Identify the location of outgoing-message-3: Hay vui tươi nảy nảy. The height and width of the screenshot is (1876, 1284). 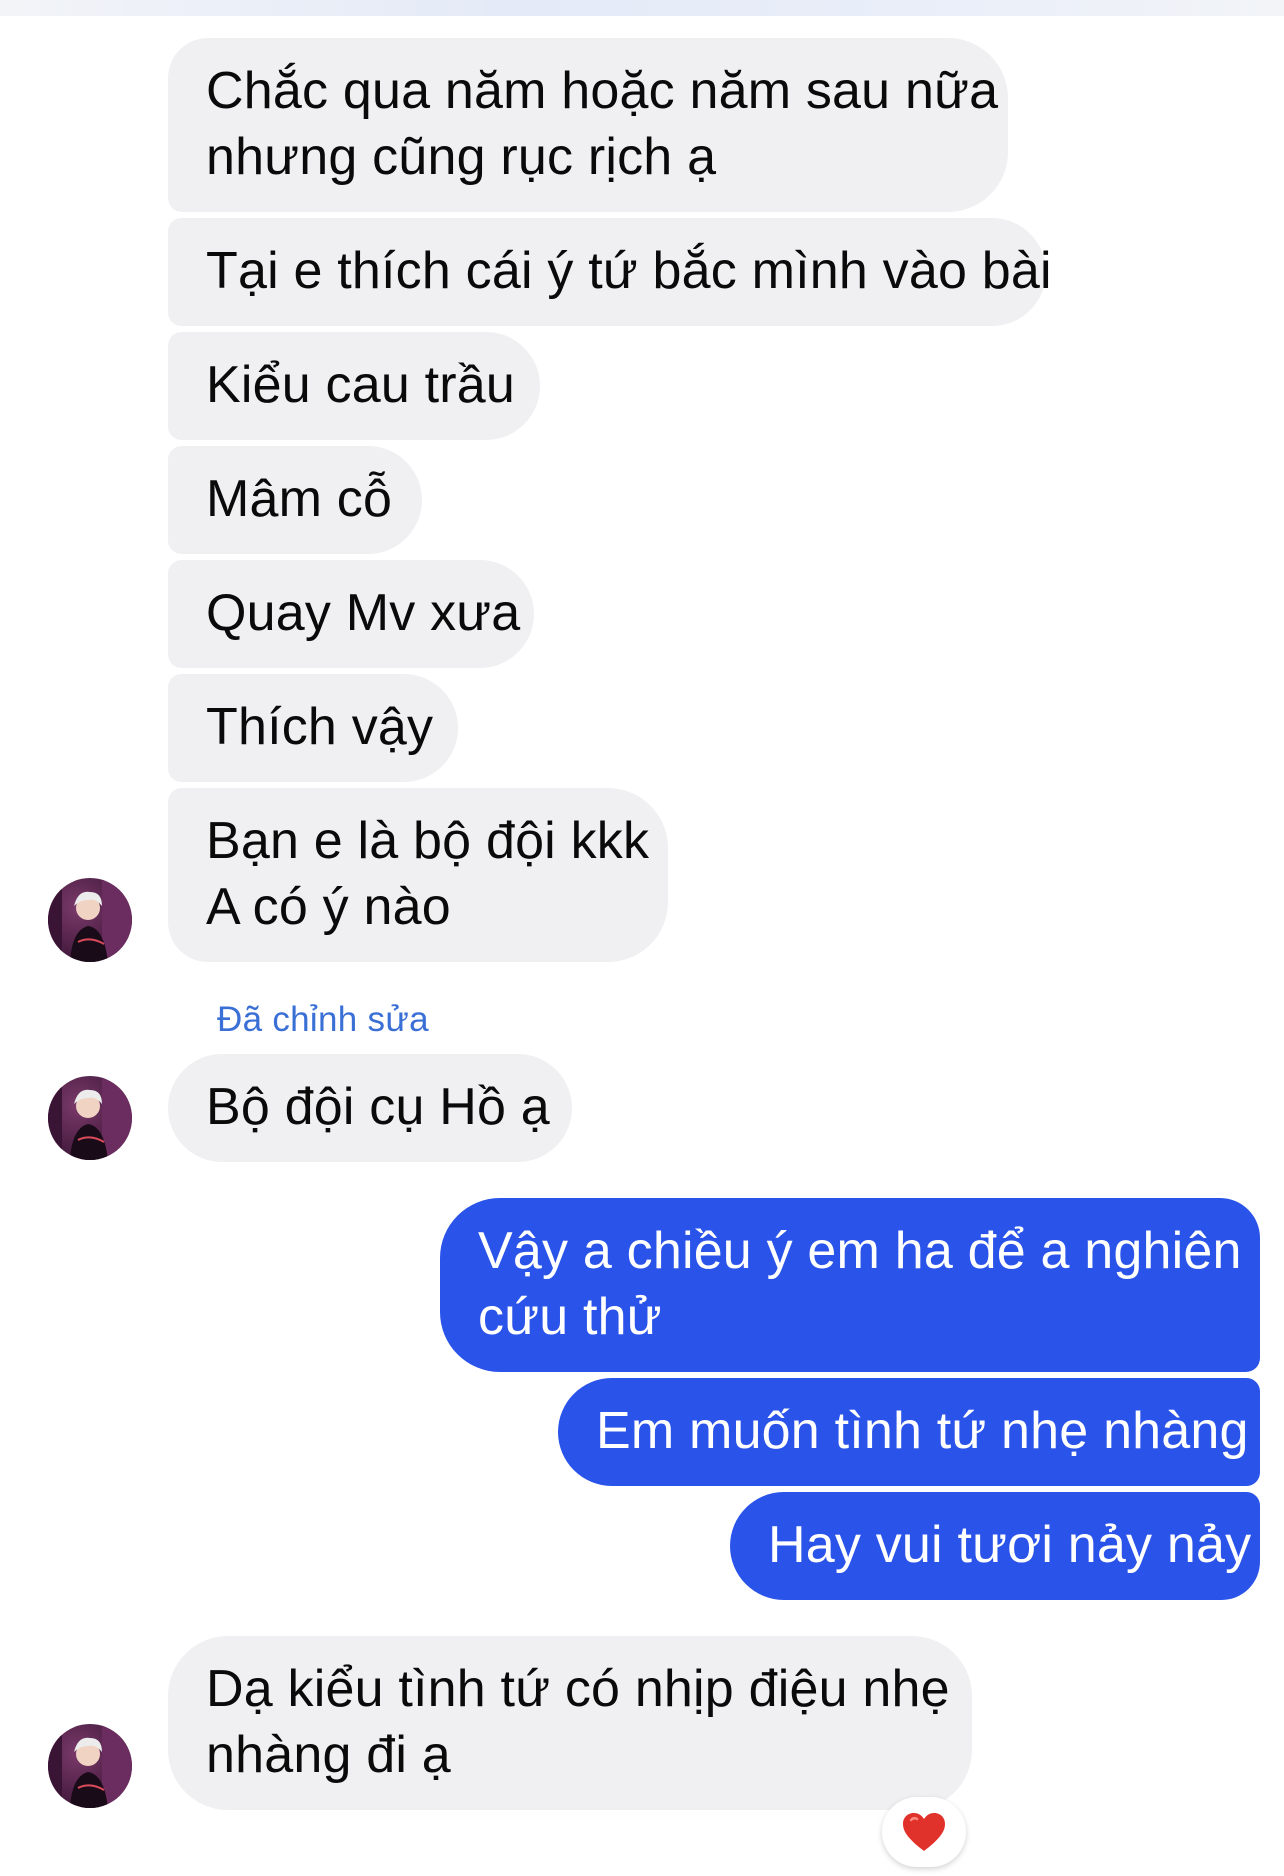
(995, 1546).